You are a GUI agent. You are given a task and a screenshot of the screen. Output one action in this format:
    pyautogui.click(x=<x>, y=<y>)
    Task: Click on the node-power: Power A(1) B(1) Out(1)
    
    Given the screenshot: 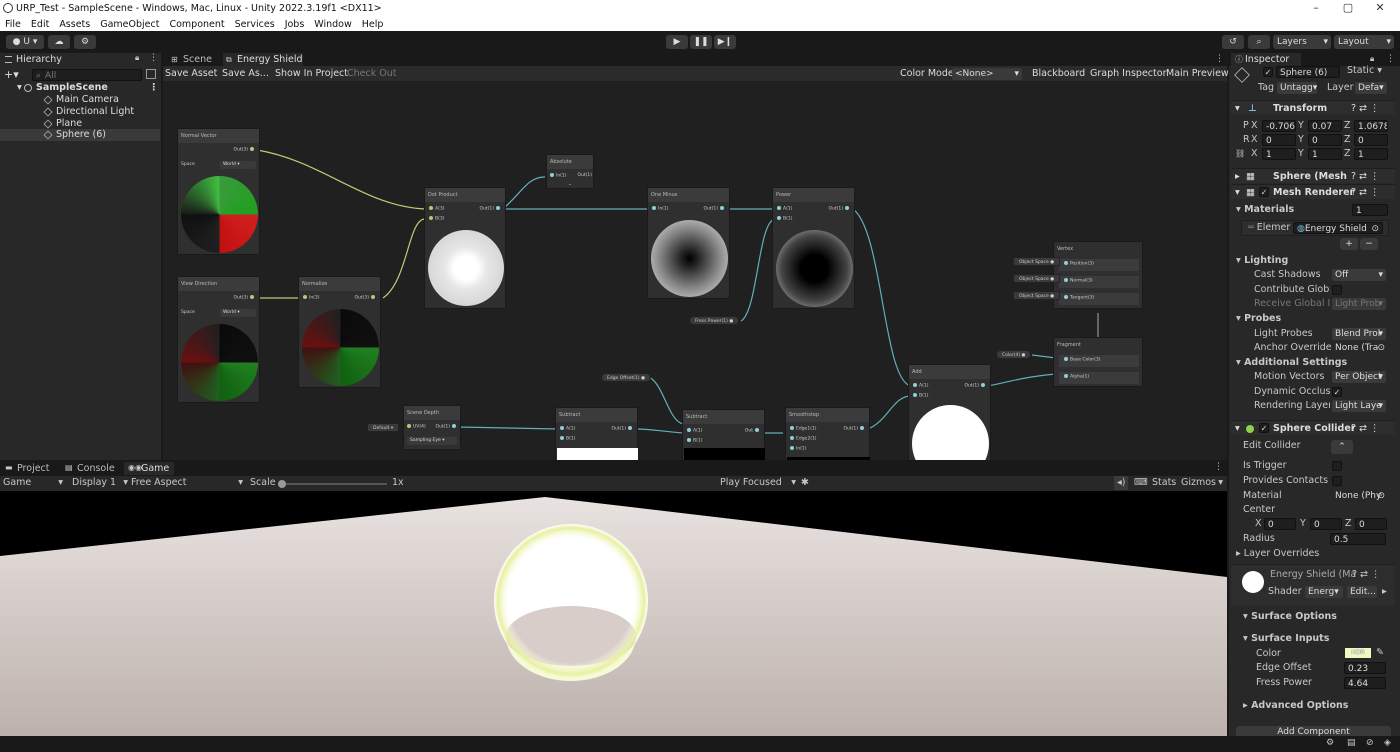 What is the action you would take?
    pyautogui.click(x=813, y=248)
    